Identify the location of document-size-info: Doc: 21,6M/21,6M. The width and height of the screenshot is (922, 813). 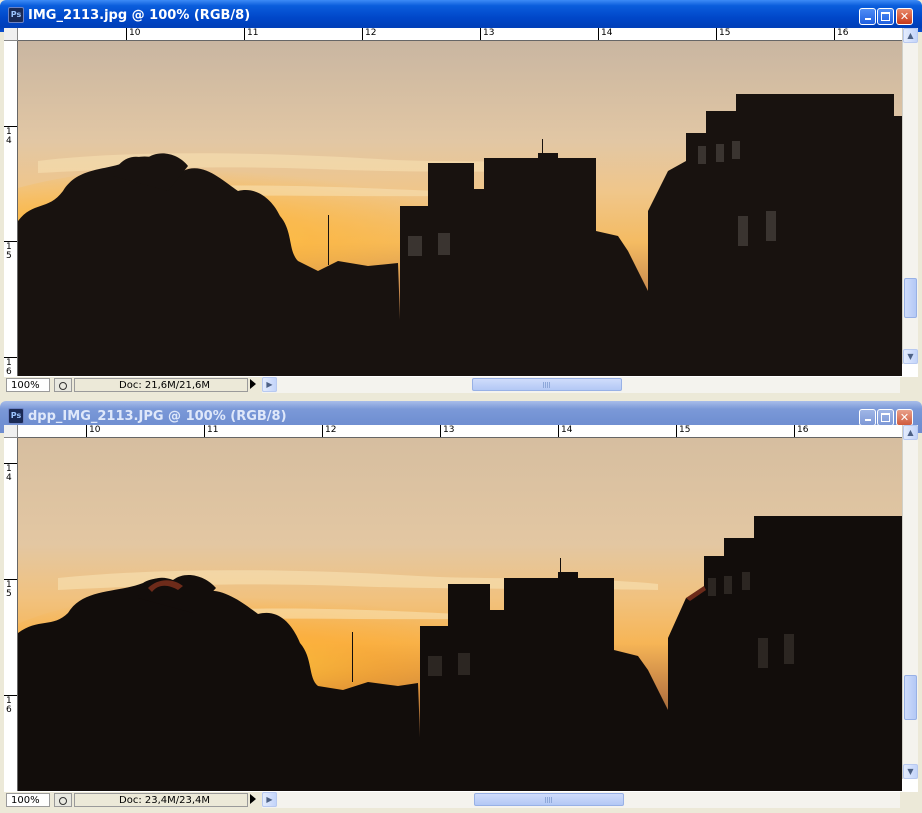
(161, 385).